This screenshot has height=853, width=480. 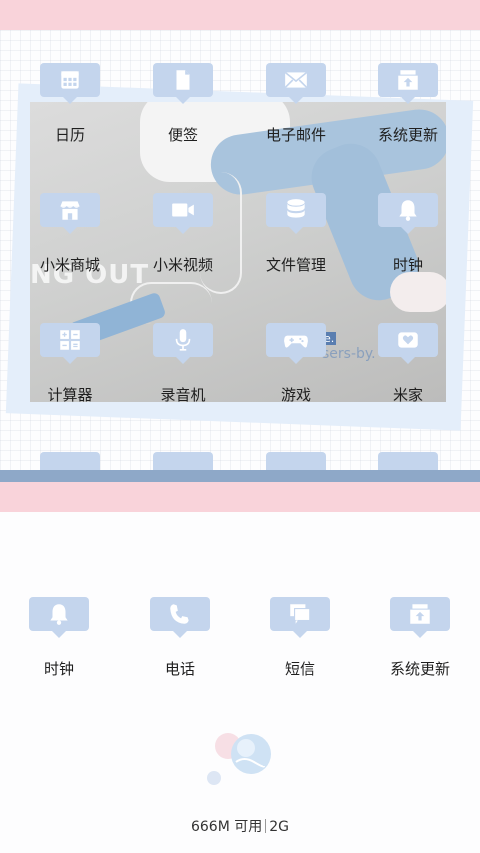 What do you see at coordinates (296, 343) in the screenshot?
I see `gamepad-icon` at bounding box center [296, 343].